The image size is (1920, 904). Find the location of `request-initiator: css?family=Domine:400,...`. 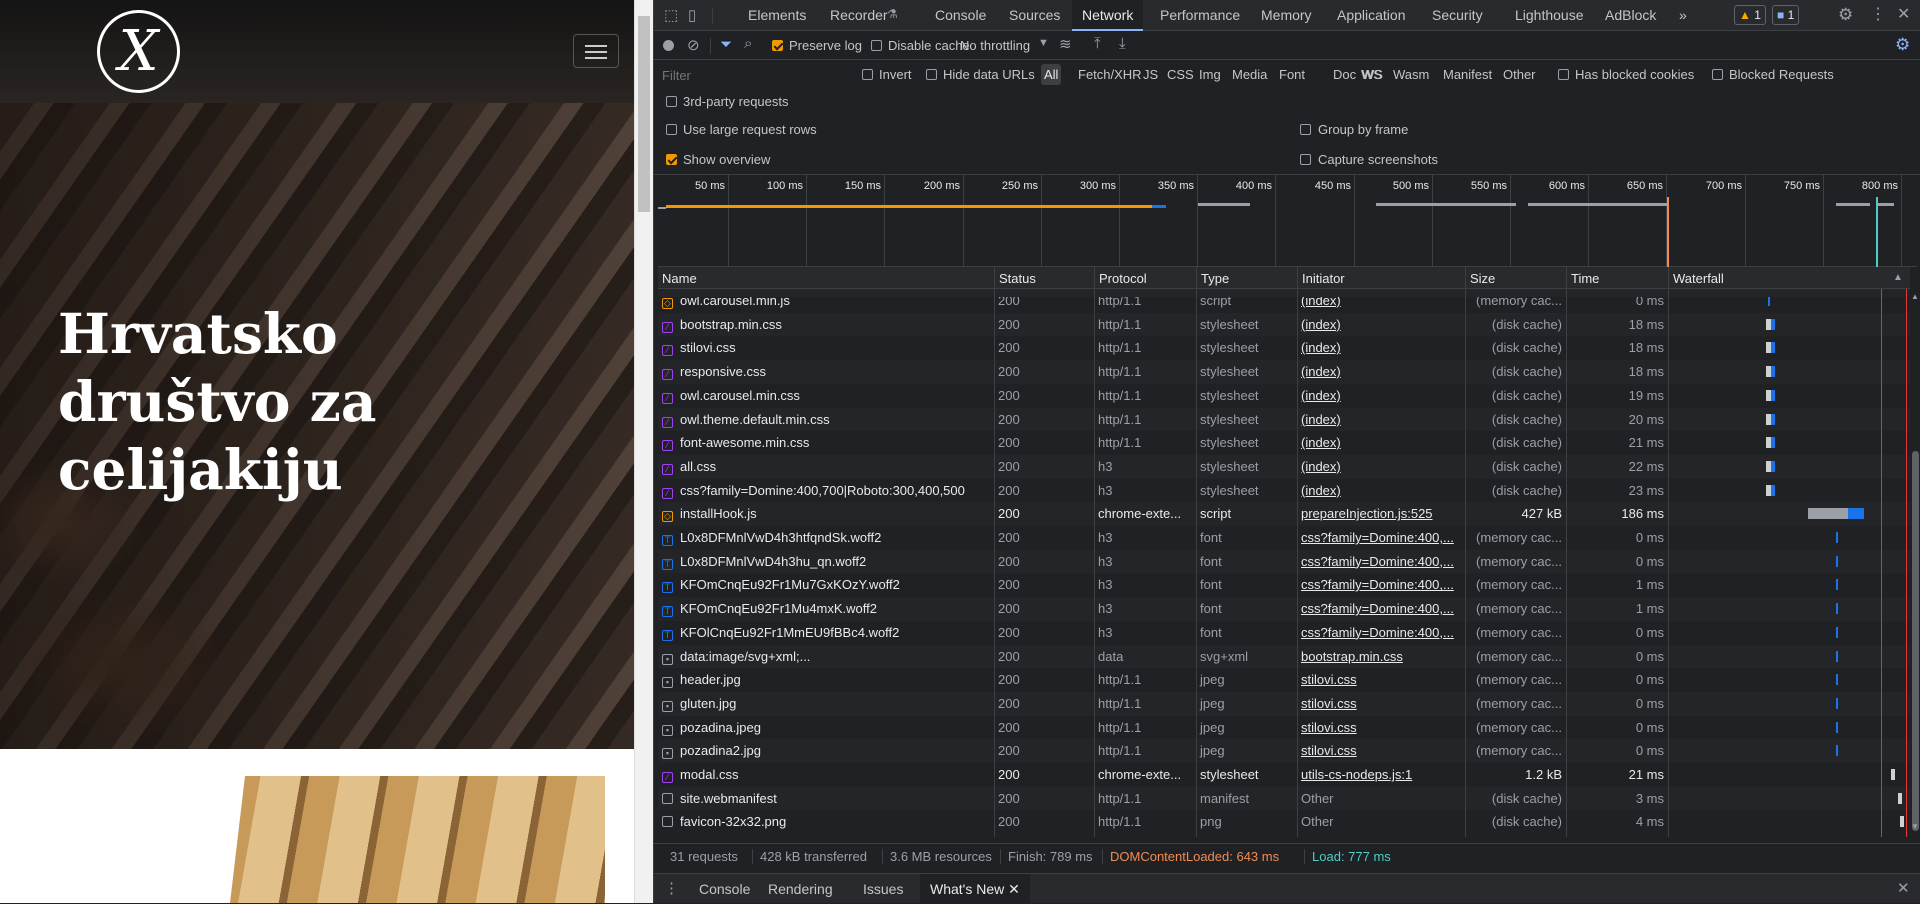

request-initiator: css?family=Domine:400,... is located at coordinates (1381, 633).